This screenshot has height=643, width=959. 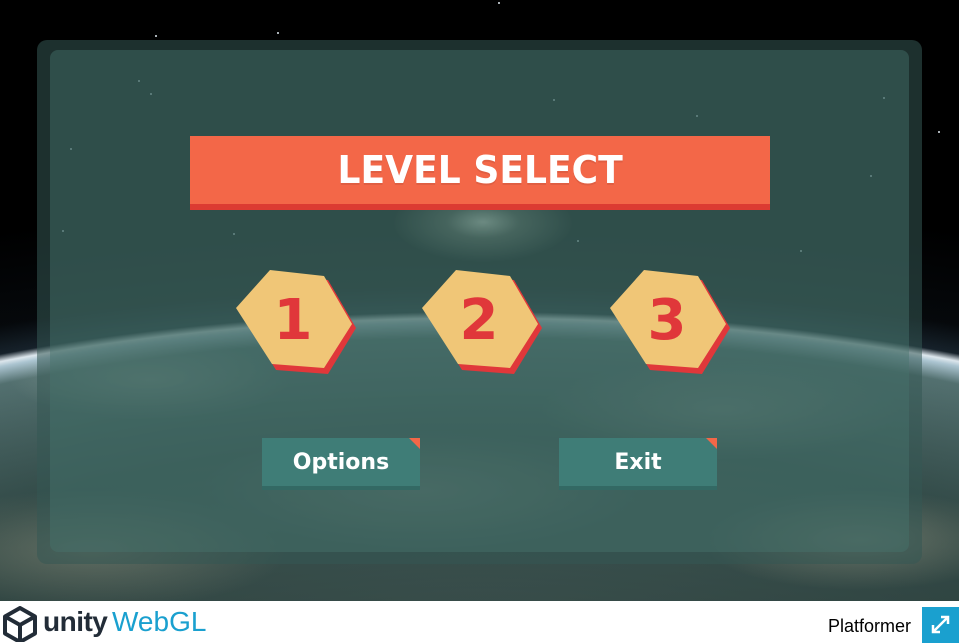 I want to click on level-2-label: 2, so click(x=479, y=320).